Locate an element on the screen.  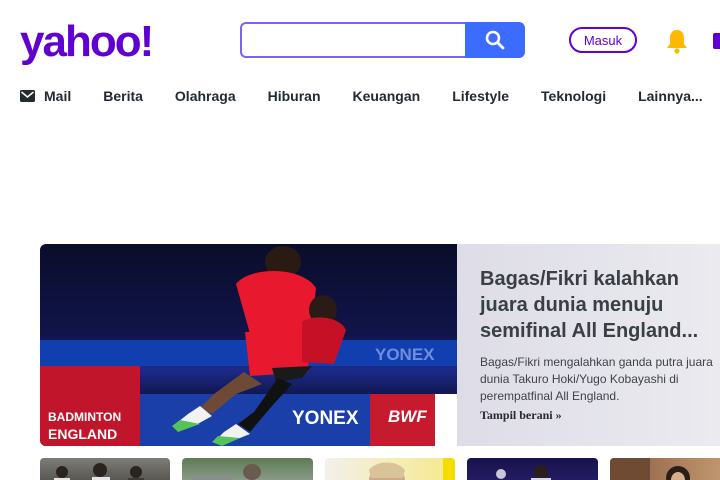
nav-label: Keuangan is located at coordinates (386, 96).